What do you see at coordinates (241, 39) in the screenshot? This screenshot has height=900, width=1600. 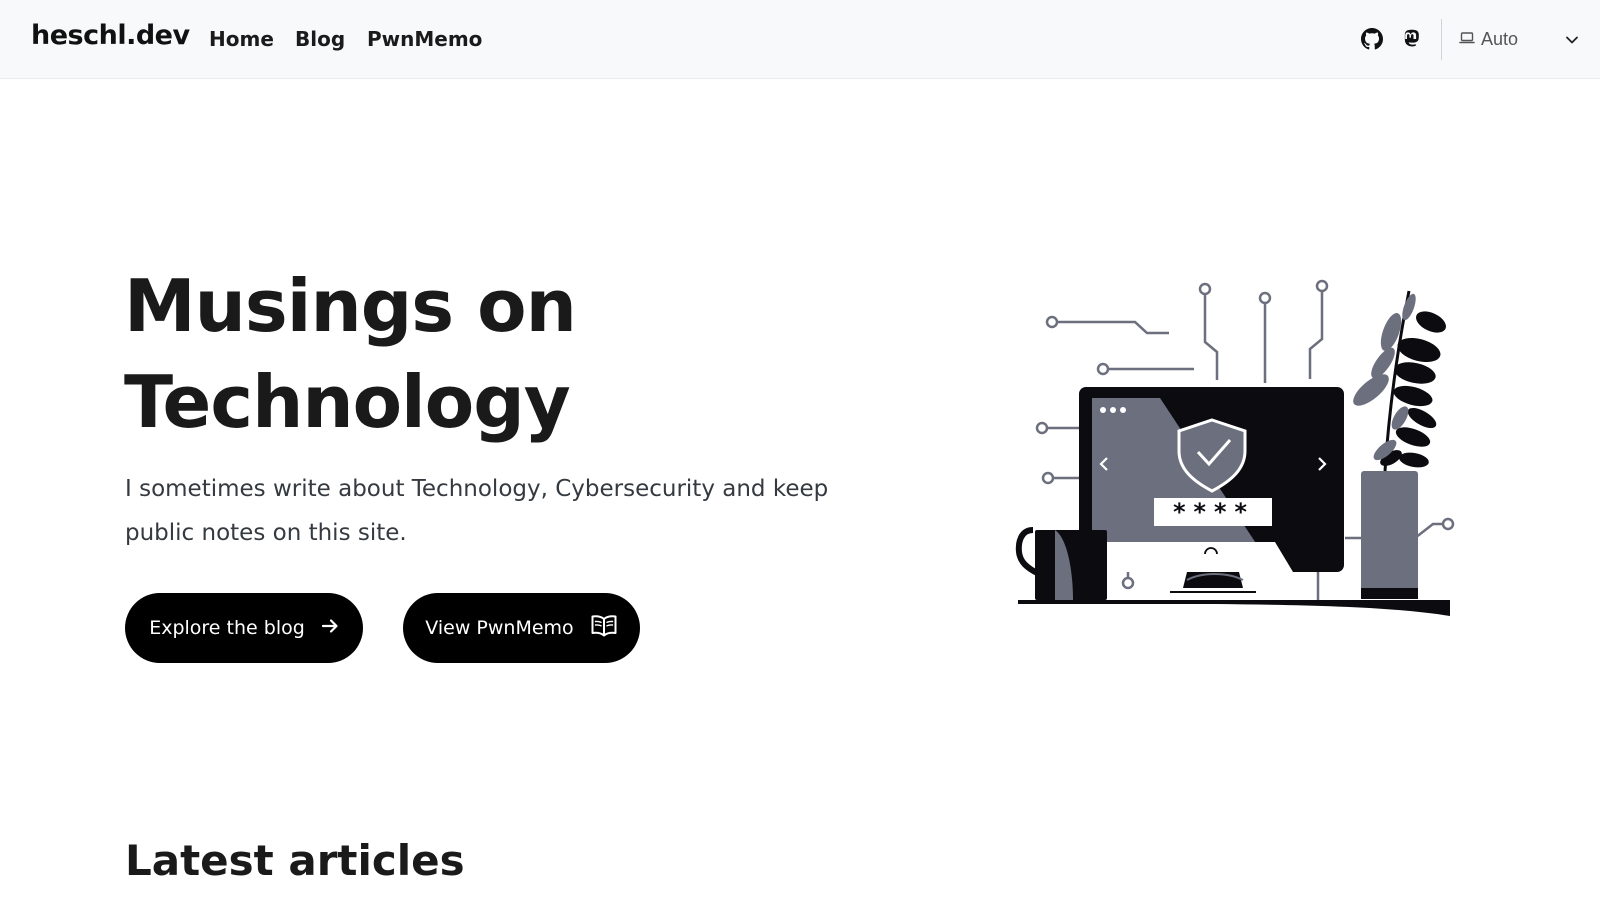 I see `nav-link-home: Home` at bounding box center [241, 39].